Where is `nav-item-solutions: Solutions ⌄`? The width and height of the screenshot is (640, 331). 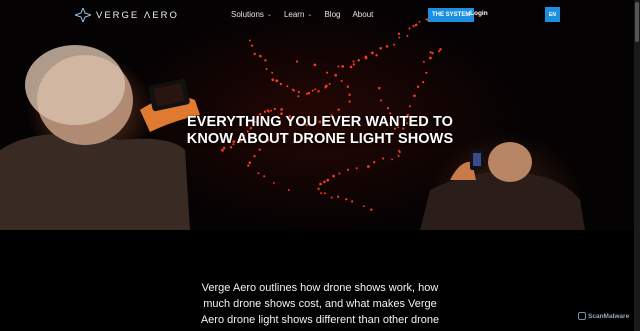 nav-item-solutions: Solutions ⌄ is located at coordinates (251, 14).